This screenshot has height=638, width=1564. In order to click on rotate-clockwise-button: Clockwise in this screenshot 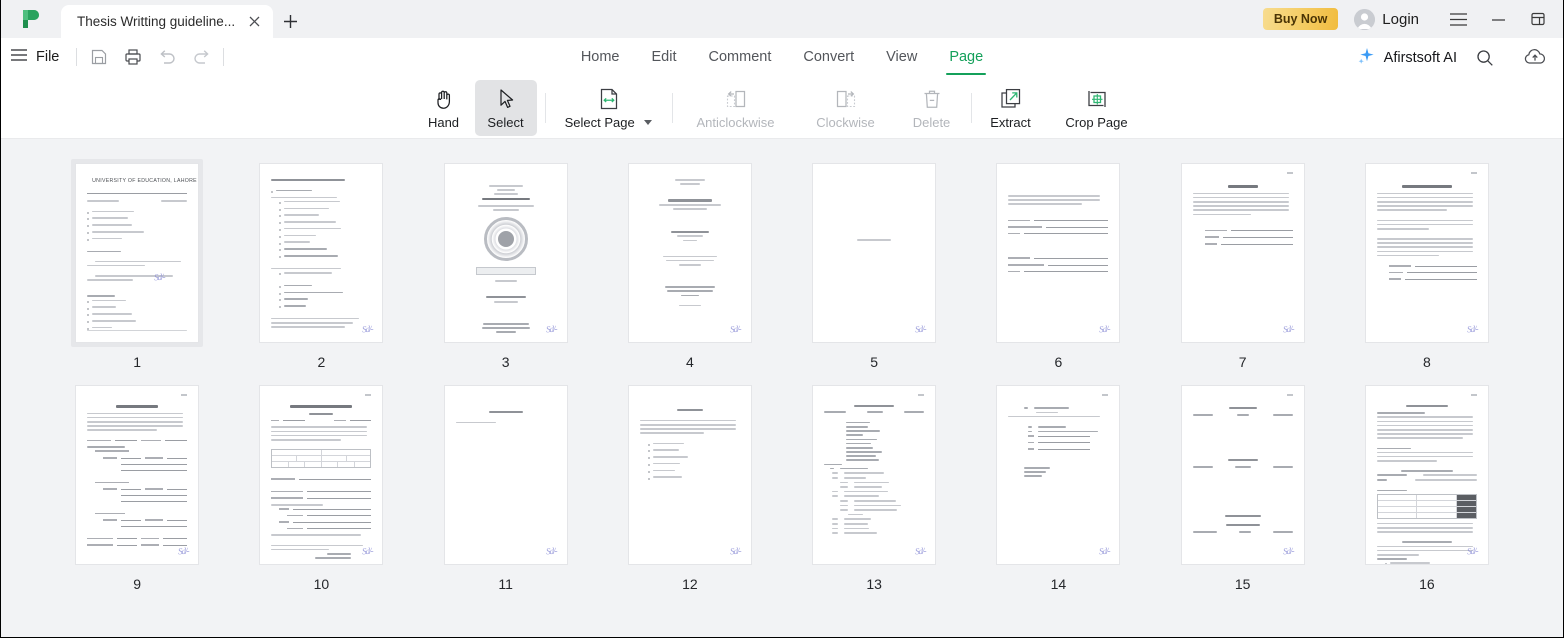, I will do `click(846, 108)`.